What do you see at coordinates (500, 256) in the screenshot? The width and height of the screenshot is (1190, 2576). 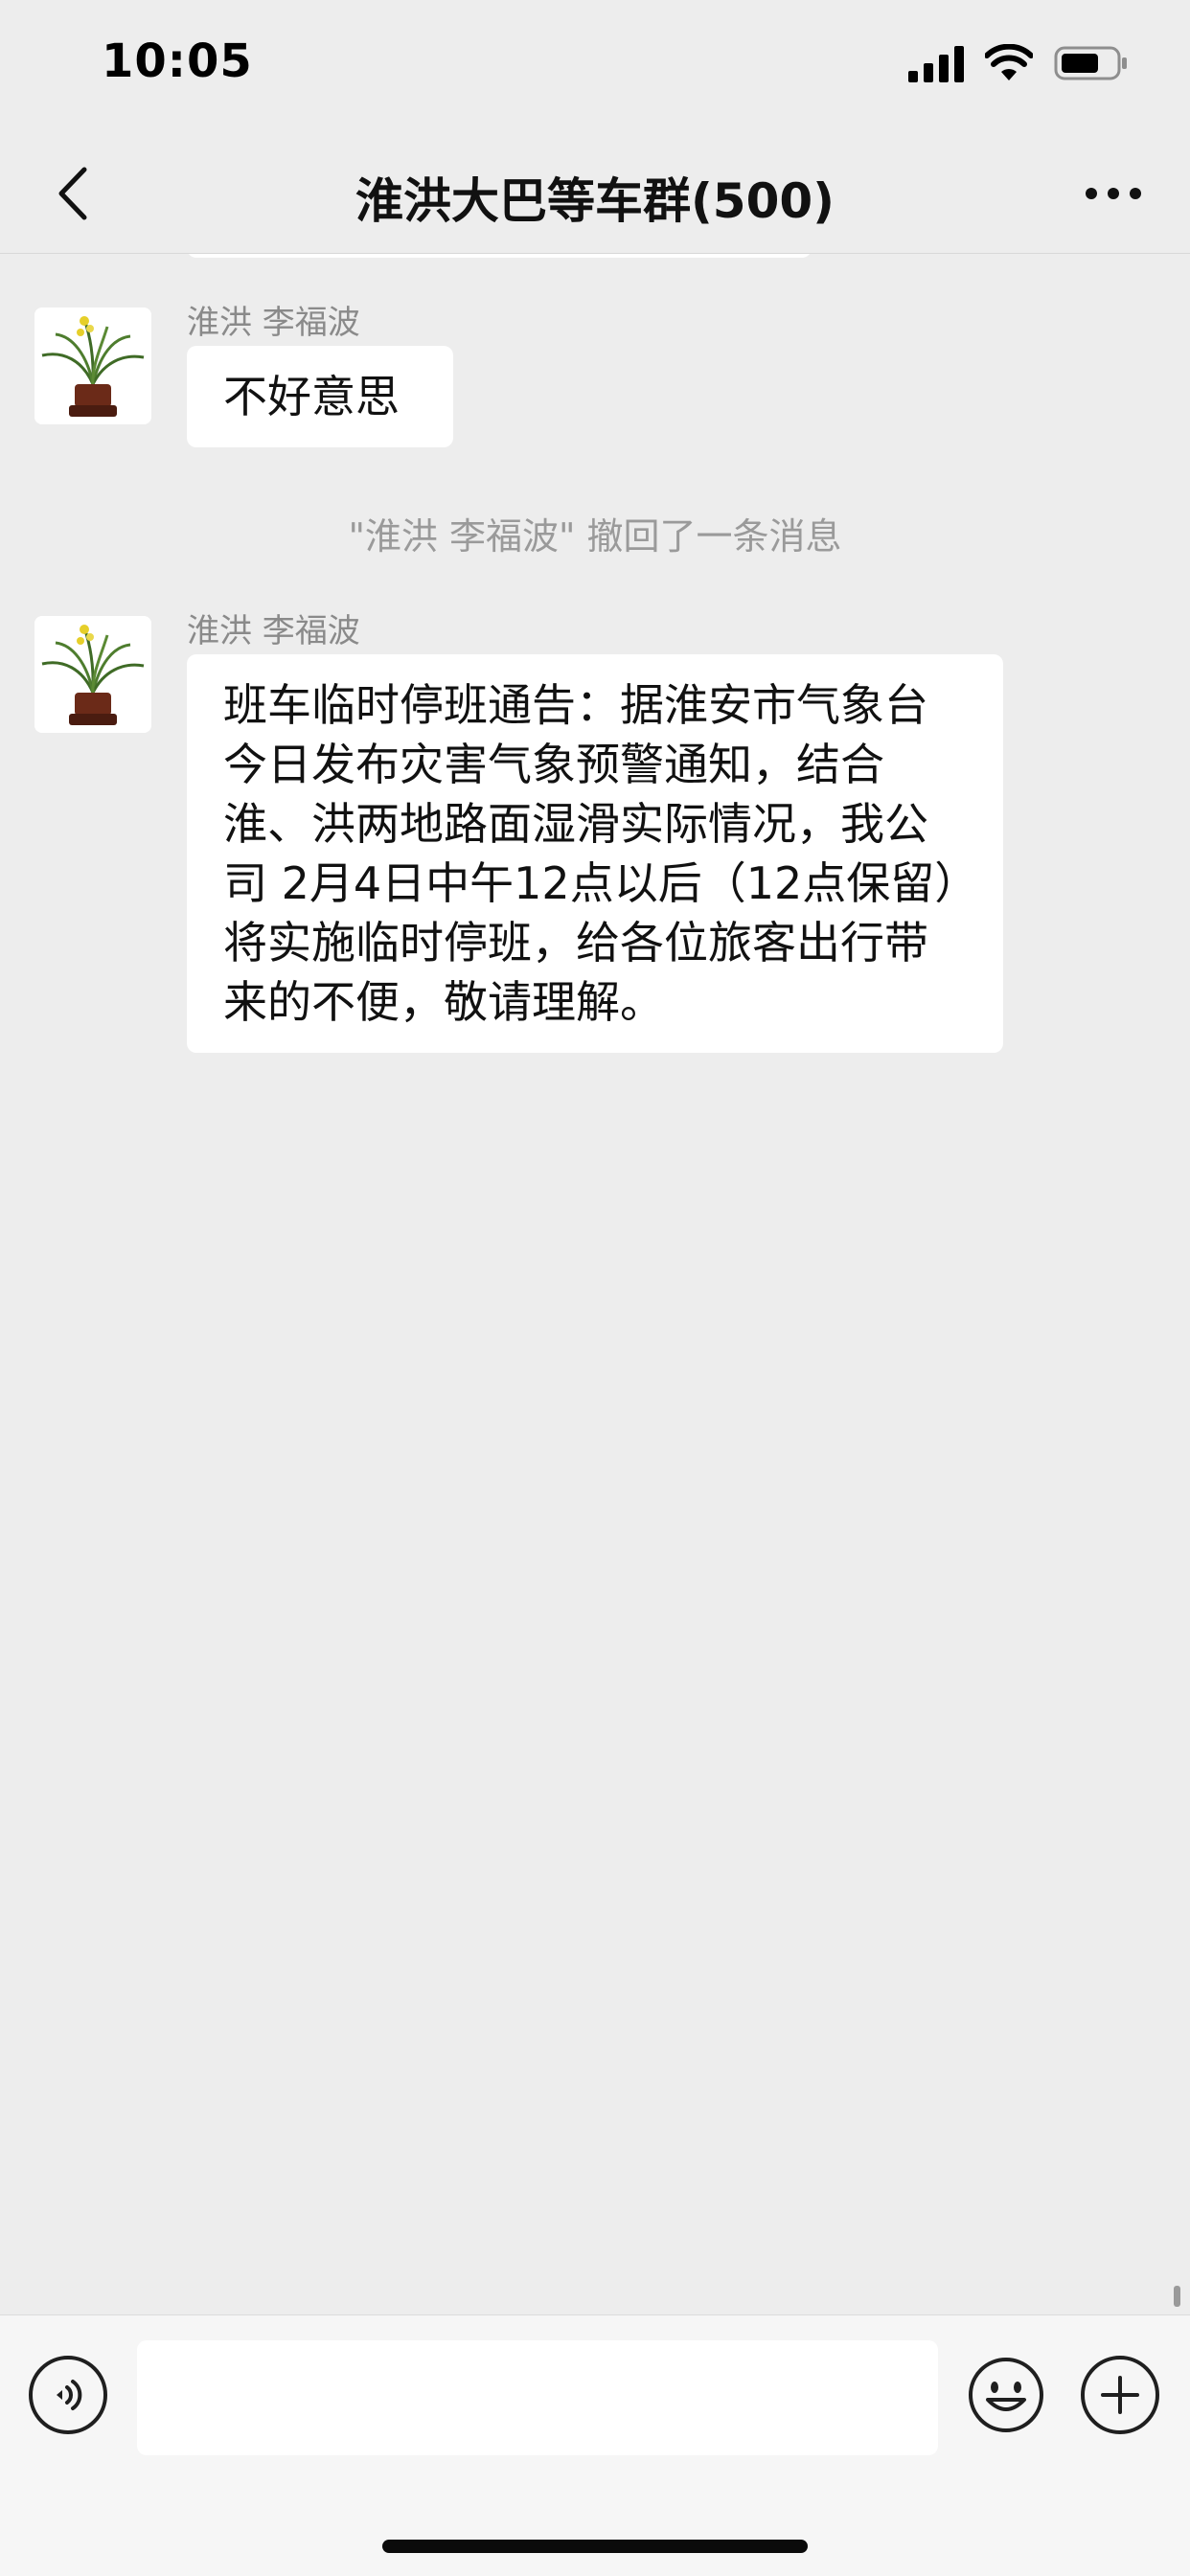 I see `previous-message-bubble` at bounding box center [500, 256].